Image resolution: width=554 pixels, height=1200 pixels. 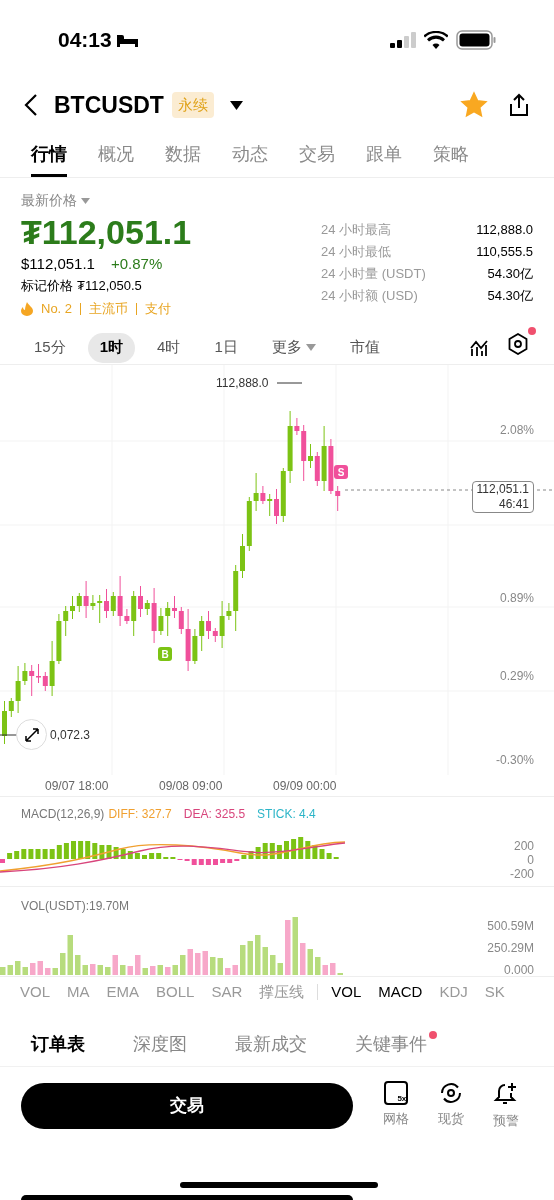 What do you see at coordinates (187, 1105) in the screenshot?
I see `trade-button: 交易` at bounding box center [187, 1105].